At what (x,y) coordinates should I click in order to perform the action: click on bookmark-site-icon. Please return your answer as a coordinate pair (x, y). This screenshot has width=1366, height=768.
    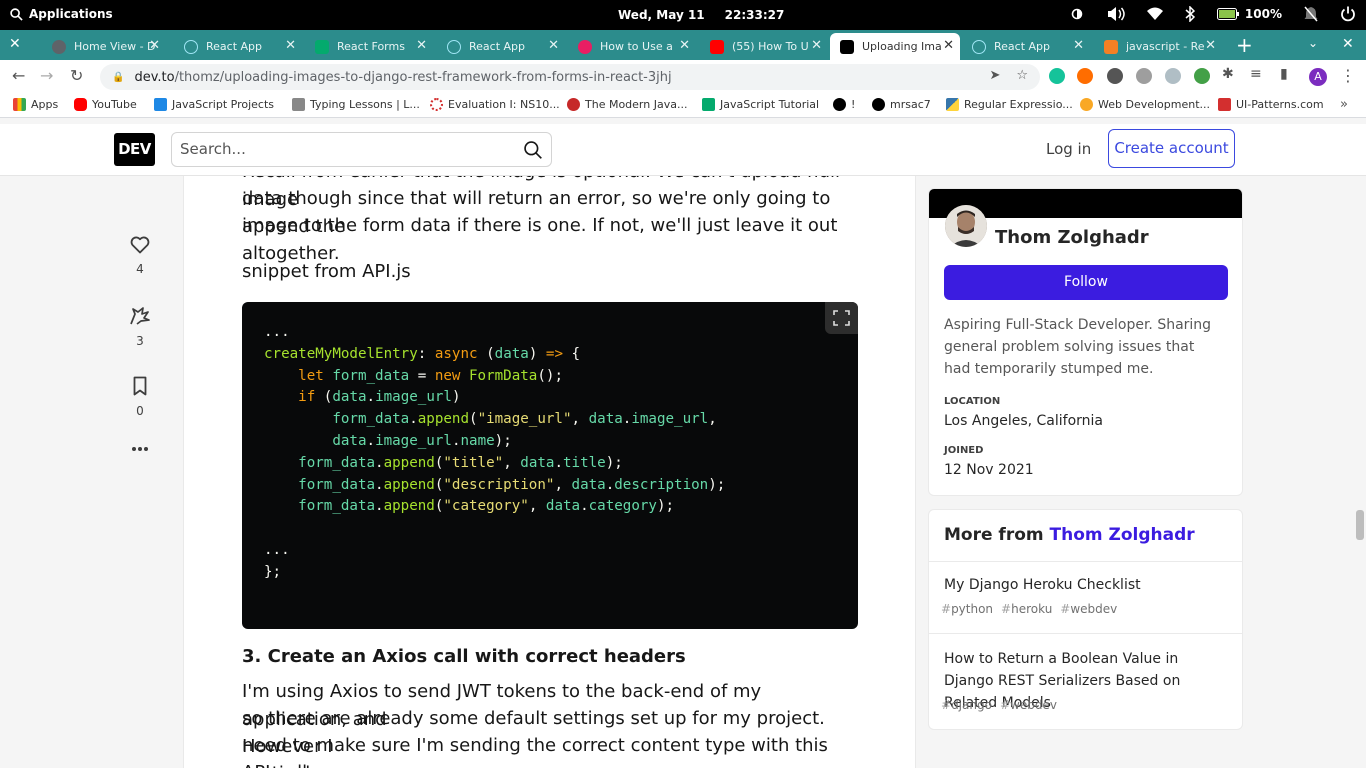
    Looking at the image, I should click on (298, 104).